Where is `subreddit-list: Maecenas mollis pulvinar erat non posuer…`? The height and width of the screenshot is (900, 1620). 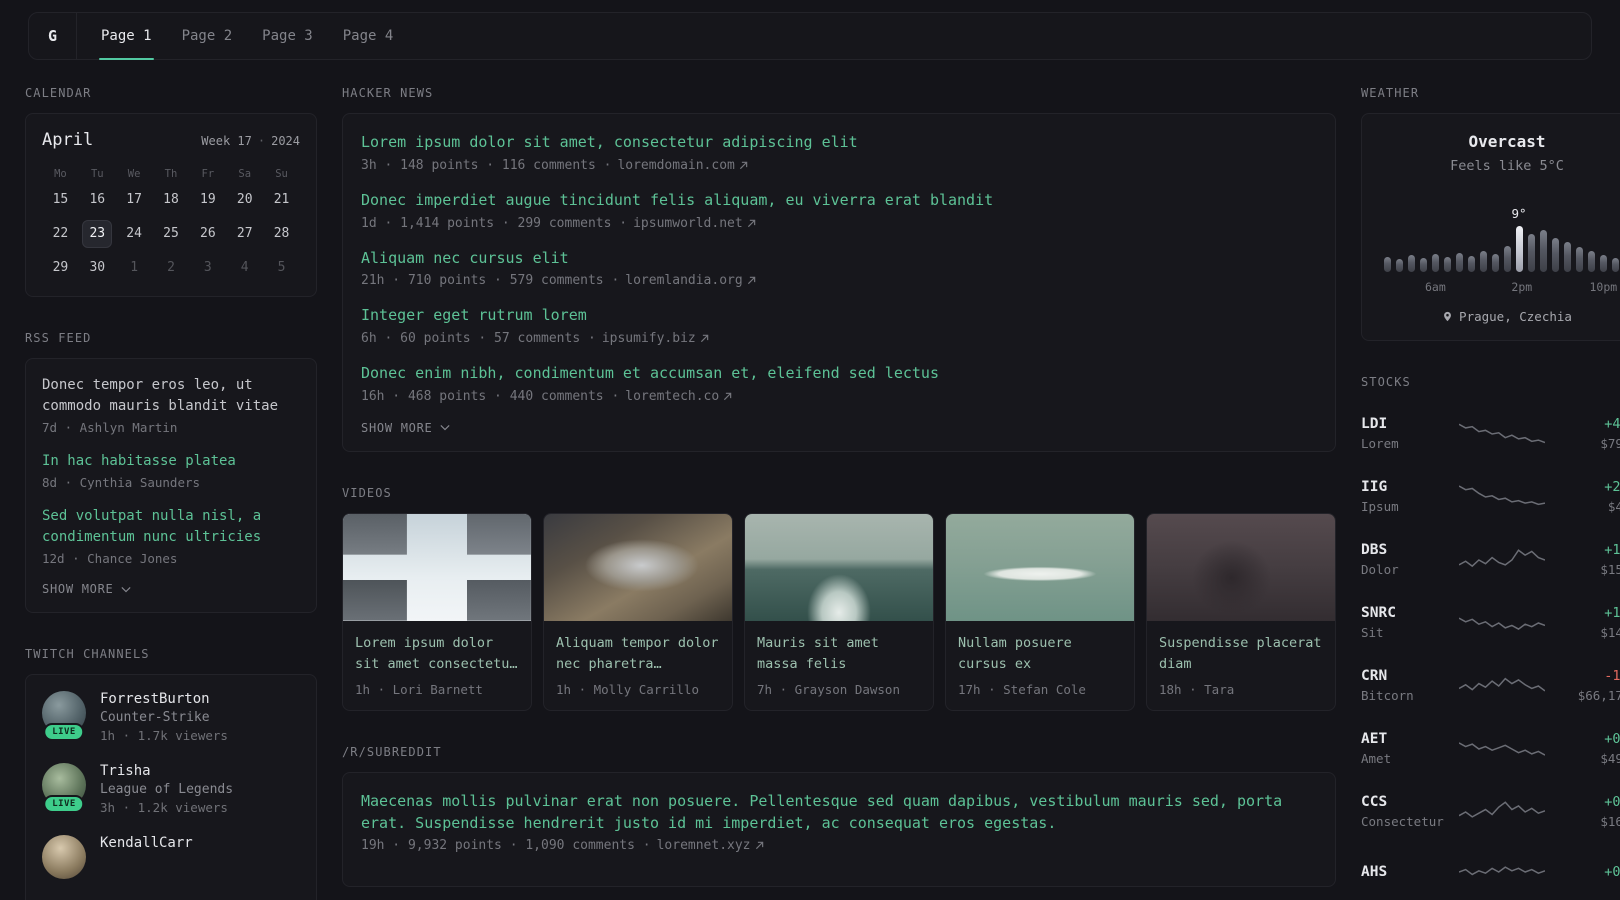
subreddit-list: Maecenas mollis pulvinar erat non posuer… is located at coordinates (839, 822).